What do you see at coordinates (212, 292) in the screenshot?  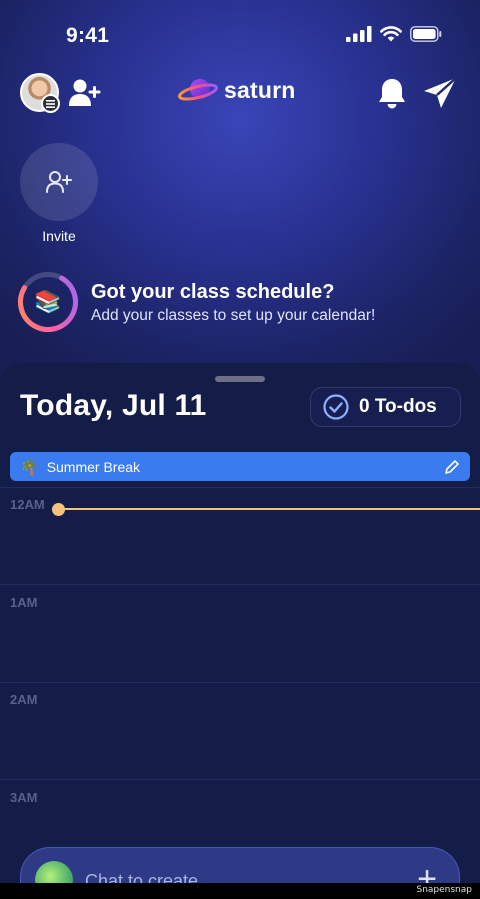 I see `schedule-prompt-title: Got your class schedule?` at bounding box center [212, 292].